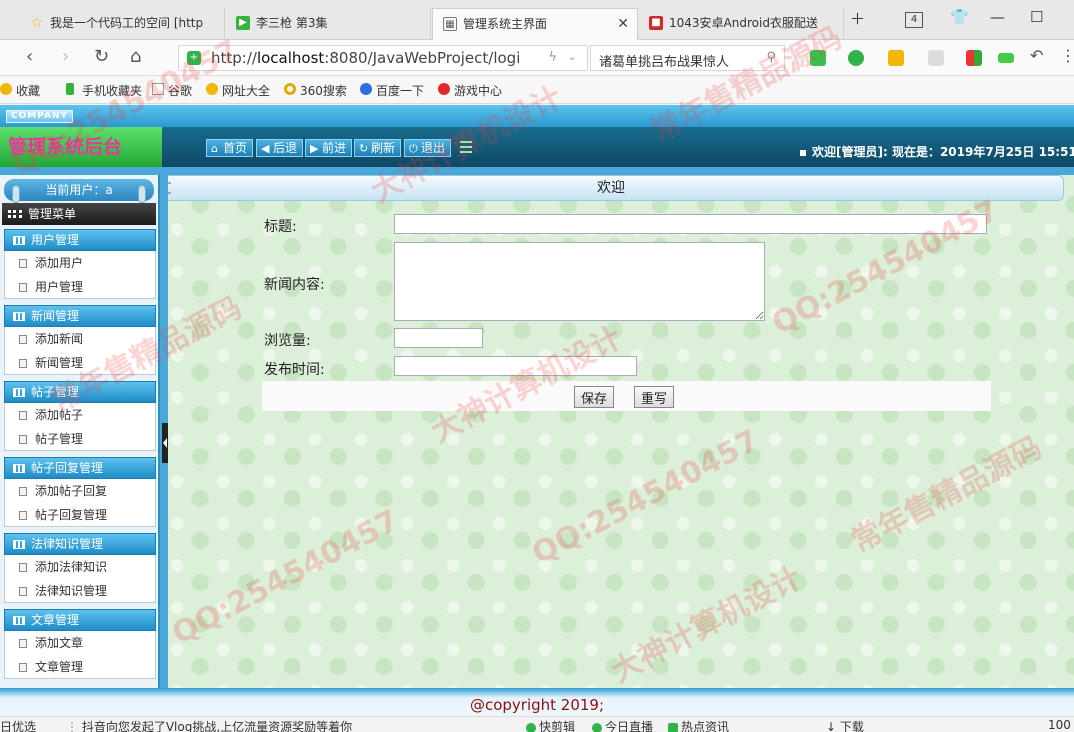 The height and width of the screenshot is (732, 1074). Describe the element at coordinates (6, 89) in the screenshot. I see `star-icon` at that location.